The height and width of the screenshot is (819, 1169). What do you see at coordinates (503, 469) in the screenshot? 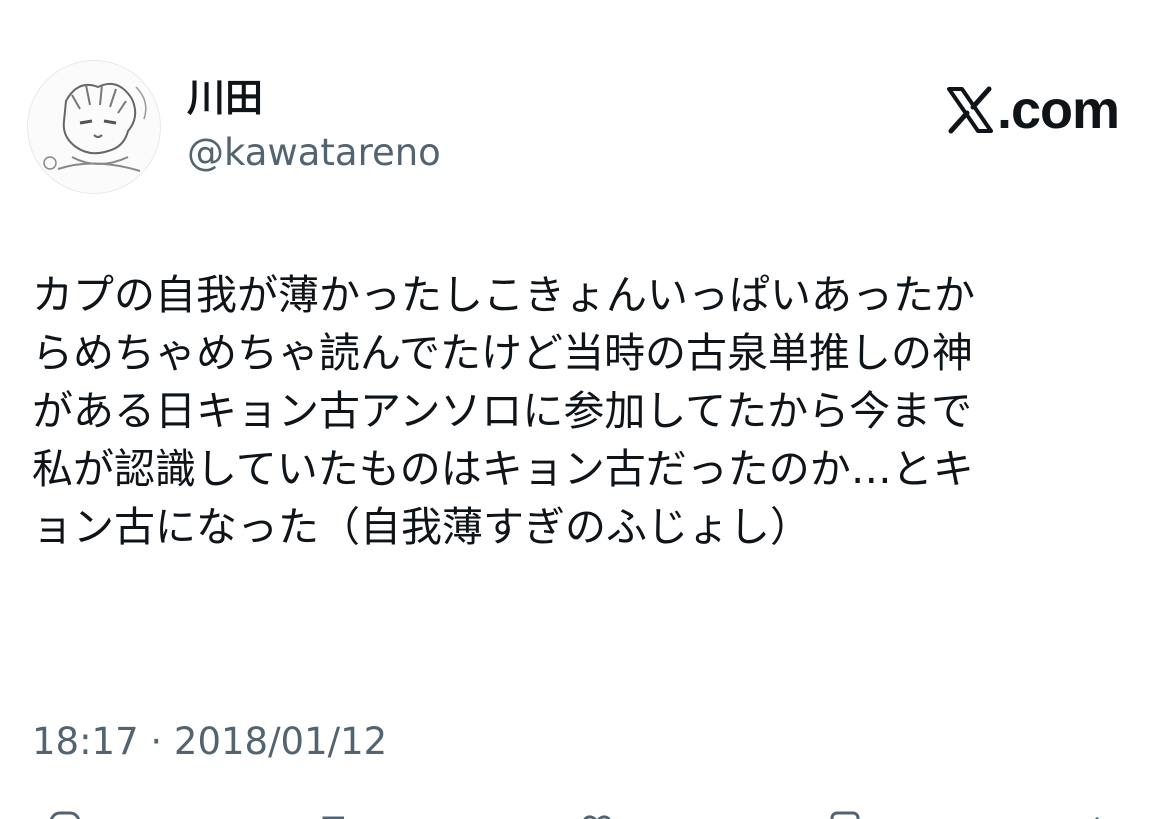
I see `tweet-text-line: 私が認識していたものはキョン古だったのか…とキ` at bounding box center [503, 469].